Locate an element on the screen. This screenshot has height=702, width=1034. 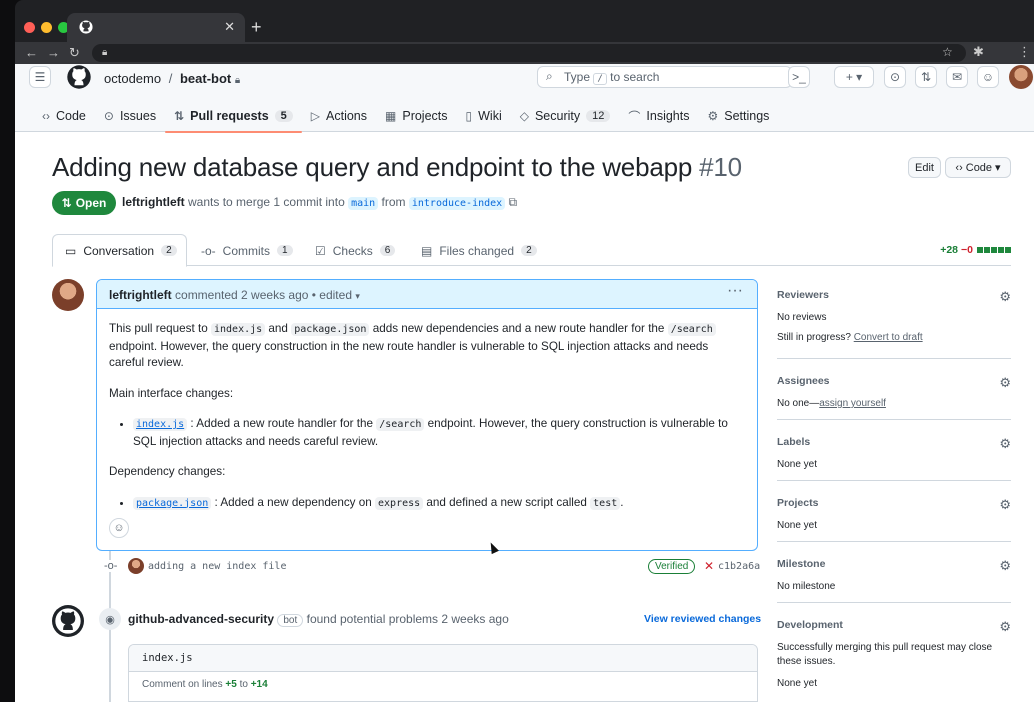
nav-code: ‹› Code is located at coordinates (64, 116).